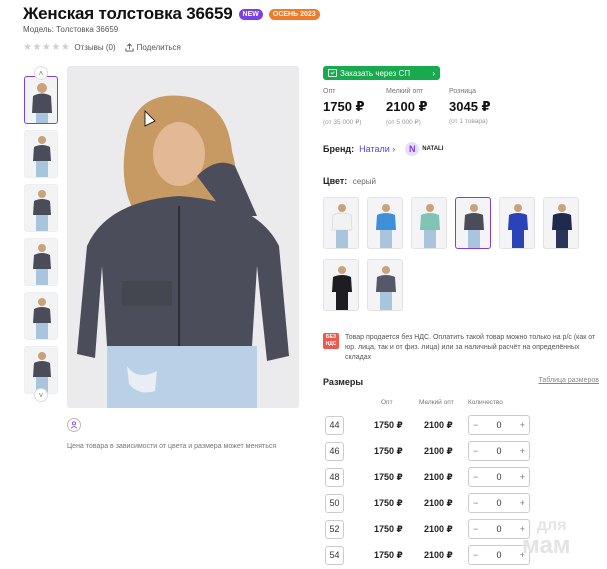  Describe the element at coordinates (335, 181) in the screenshot. I see `color-label: Цвет:` at that location.